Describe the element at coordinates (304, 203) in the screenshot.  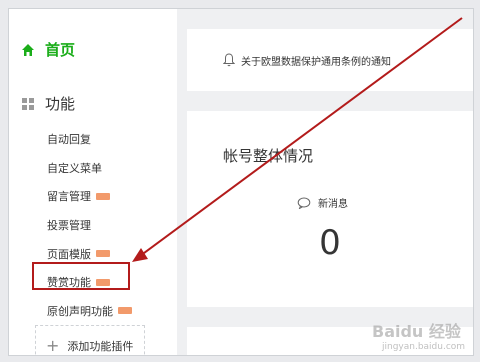
I see `chat-bubble-icon` at that location.